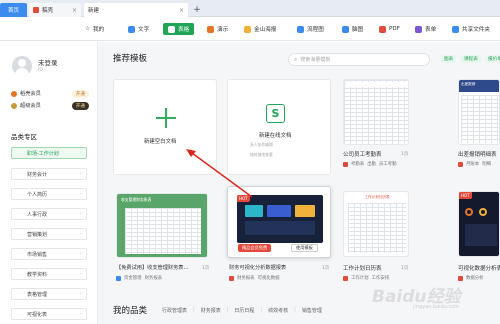 This screenshot has width=500, height=324. I want to click on annotation-arrow, so click(219, 173).